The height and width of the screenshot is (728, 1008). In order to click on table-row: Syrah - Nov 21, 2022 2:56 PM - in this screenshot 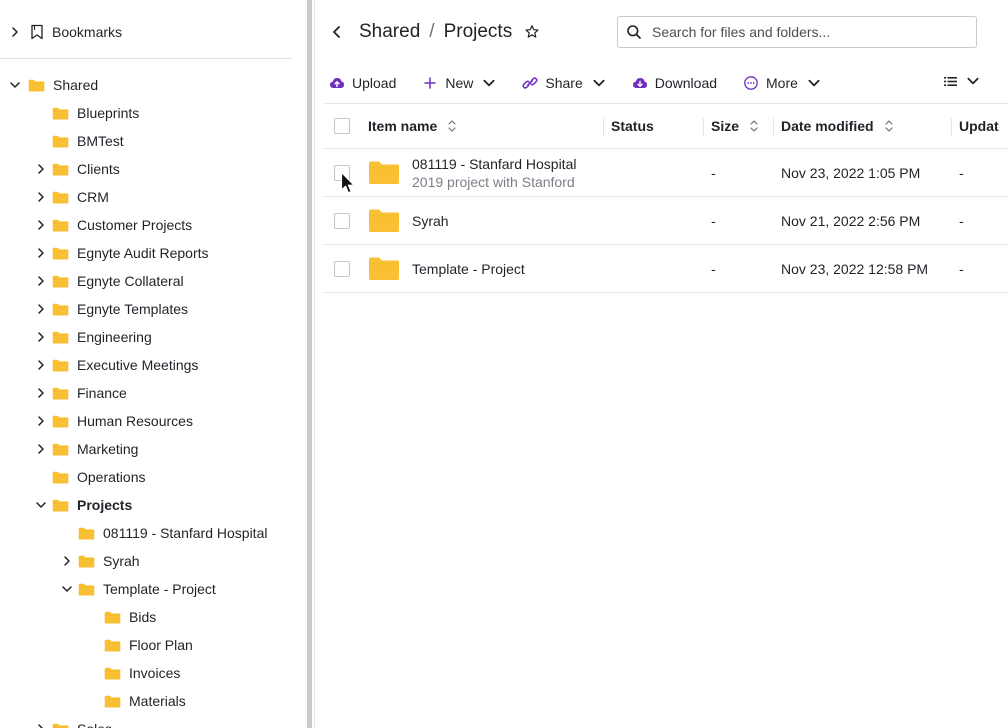, I will do `click(666, 221)`.